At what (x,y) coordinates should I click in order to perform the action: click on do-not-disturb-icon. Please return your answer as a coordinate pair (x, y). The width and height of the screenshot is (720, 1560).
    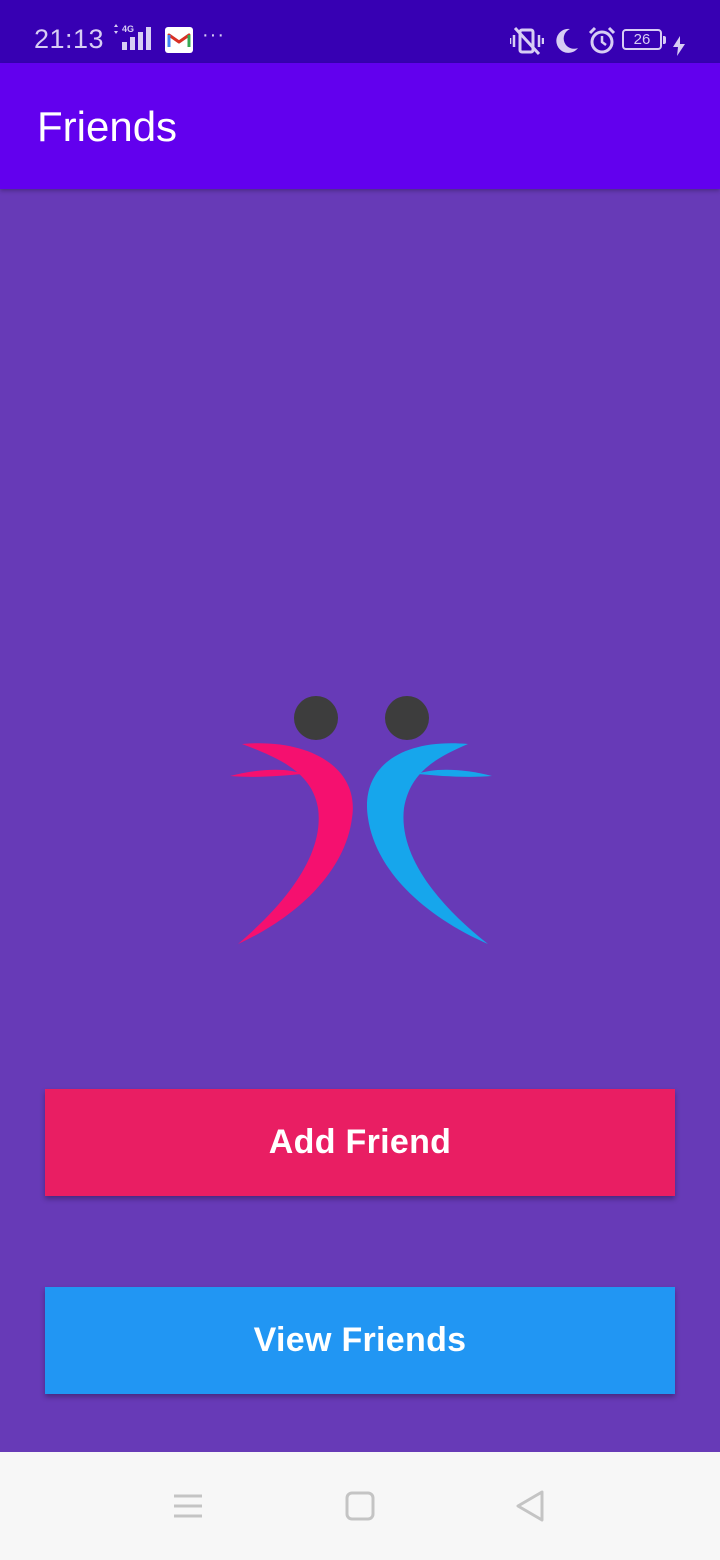
    Looking at the image, I should click on (567, 40).